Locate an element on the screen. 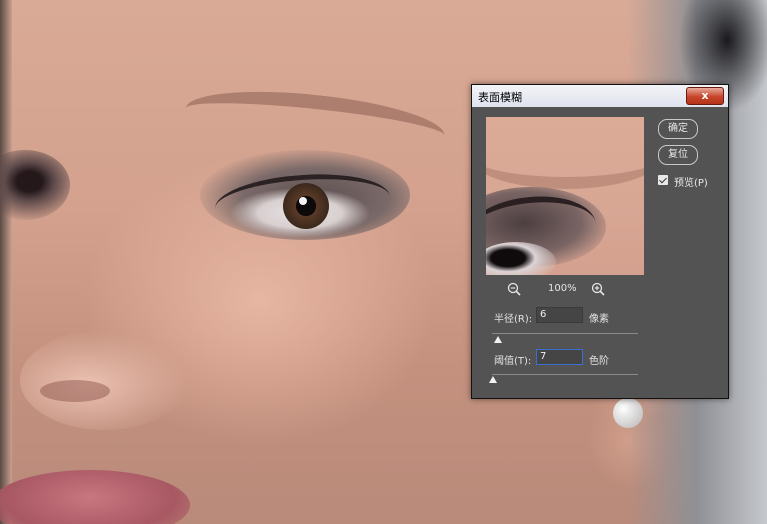  threshold-slider-thumb is located at coordinates (493, 379).